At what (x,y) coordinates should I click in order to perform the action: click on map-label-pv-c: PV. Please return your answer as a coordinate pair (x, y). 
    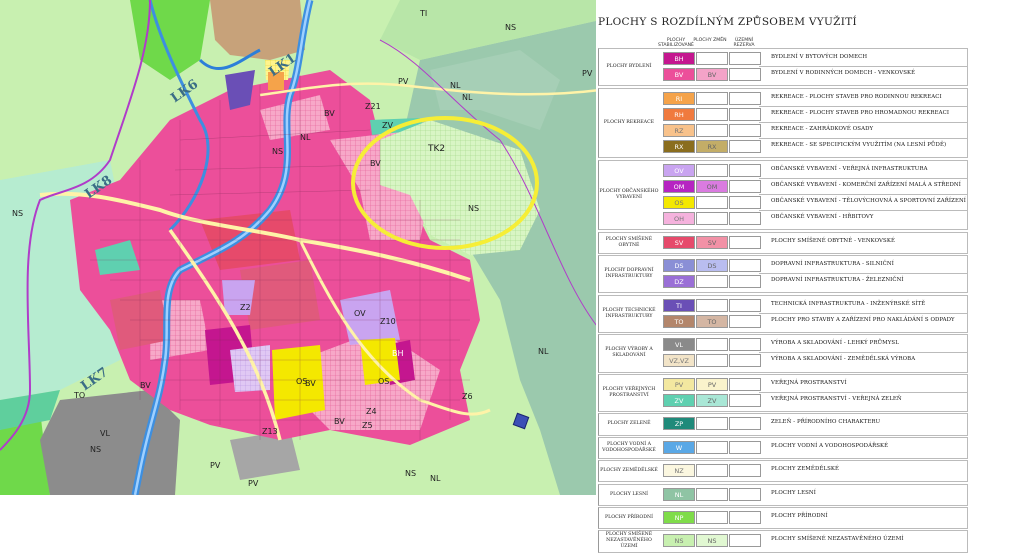
    Looking at the image, I should click on (215, 465).